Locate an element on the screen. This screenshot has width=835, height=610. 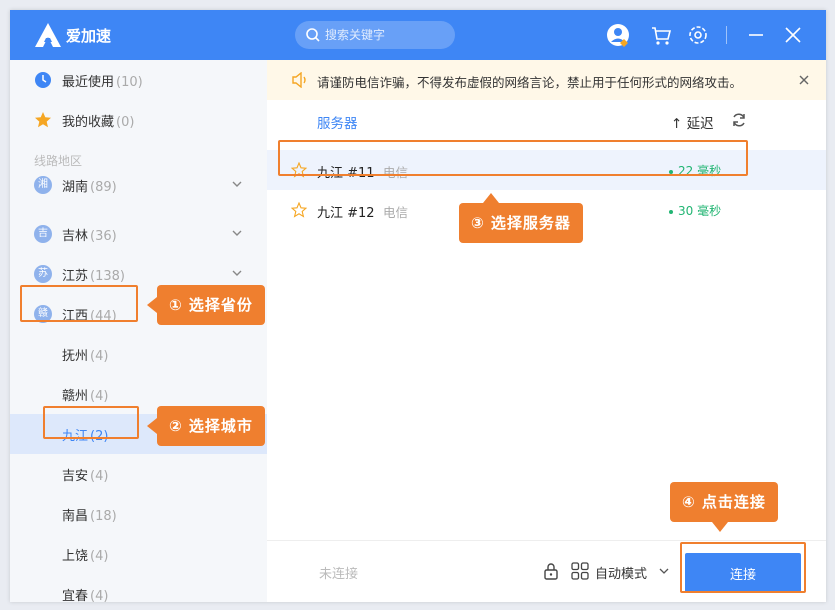
sidebar-item-count: (44) is located at coordinates (103, 316).